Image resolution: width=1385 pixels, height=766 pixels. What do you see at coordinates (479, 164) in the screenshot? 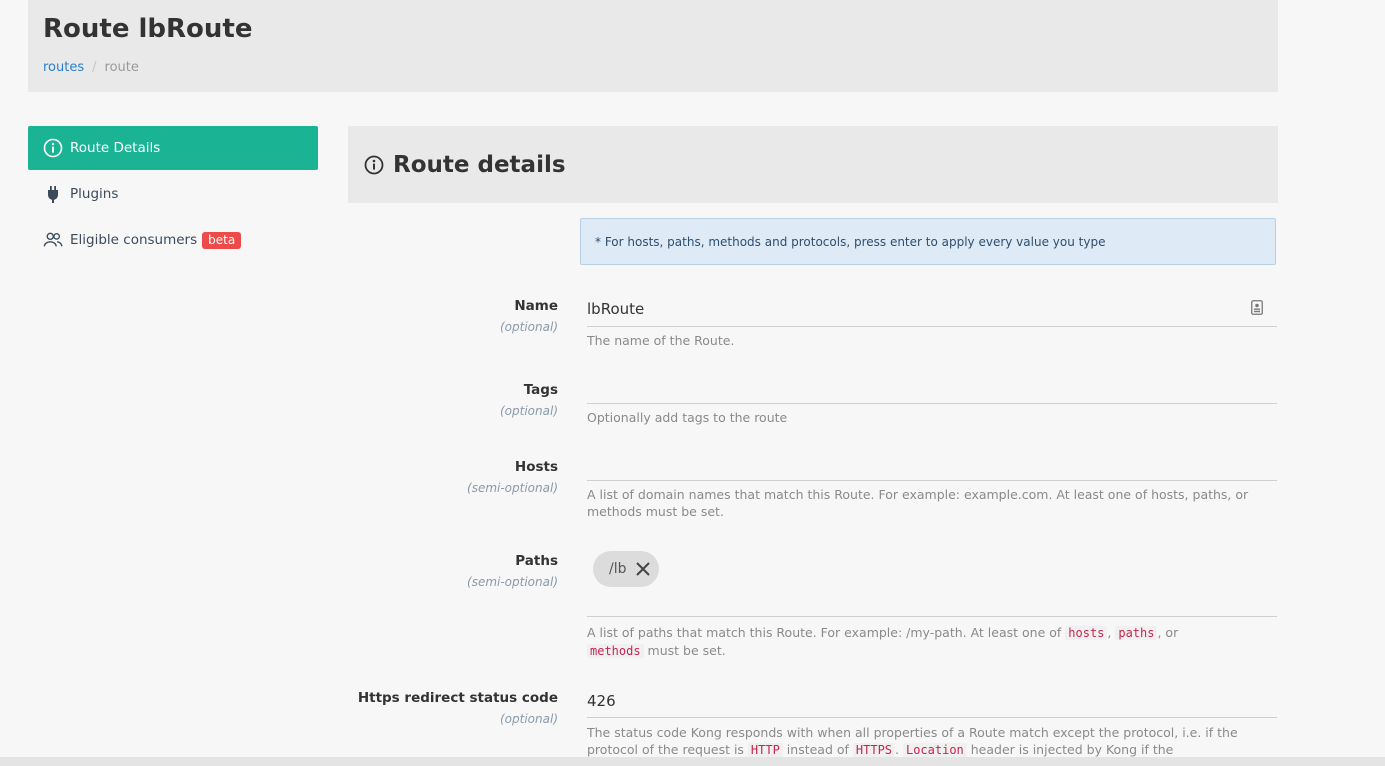
I see `panel-title: Route details` at bounding box center [479, 164].